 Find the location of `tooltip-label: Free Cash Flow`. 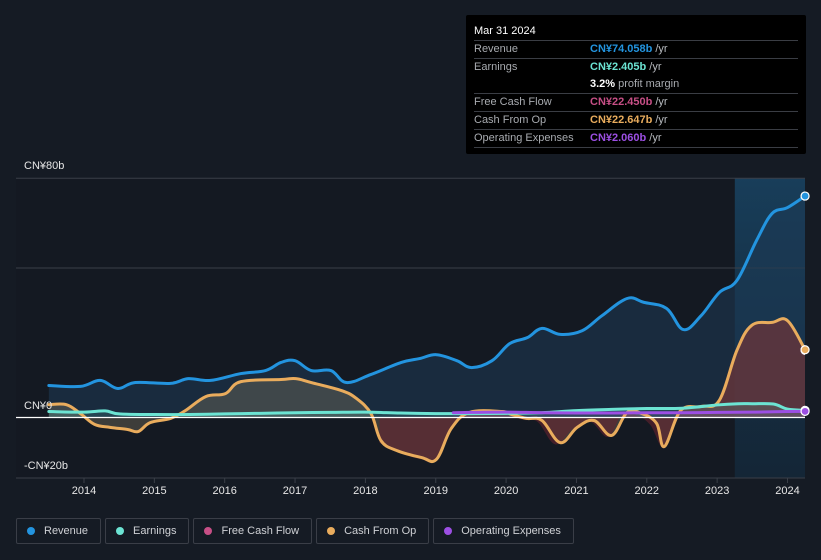

tooltip-label: Free Cash Flow is located at coordinates (513, 102).